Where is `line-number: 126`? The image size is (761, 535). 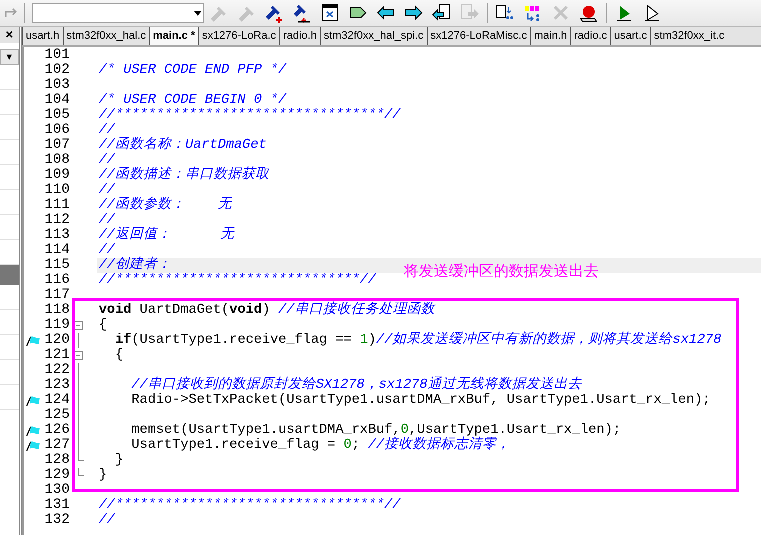
line-number: 126 is located at coordinates (57, 430).